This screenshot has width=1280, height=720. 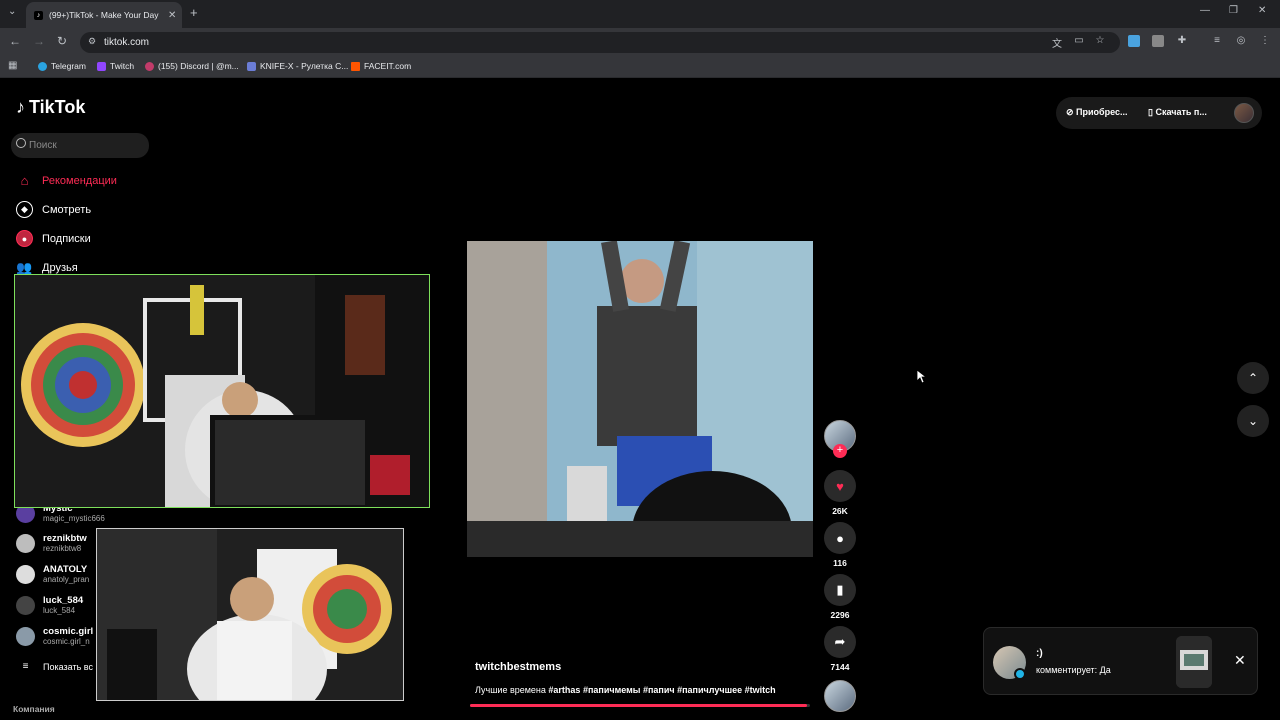 I want to click on following-name: ANATOLY, so click(x=65, y=569).